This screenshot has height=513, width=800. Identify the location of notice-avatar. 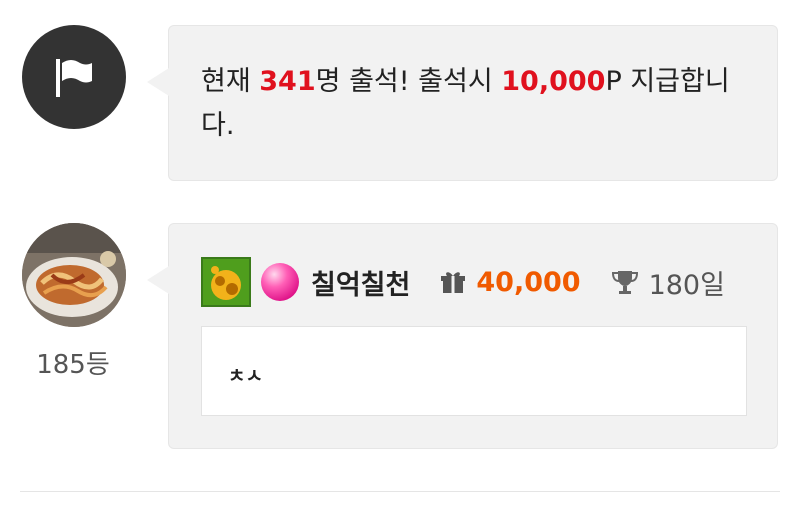
(74, 77).